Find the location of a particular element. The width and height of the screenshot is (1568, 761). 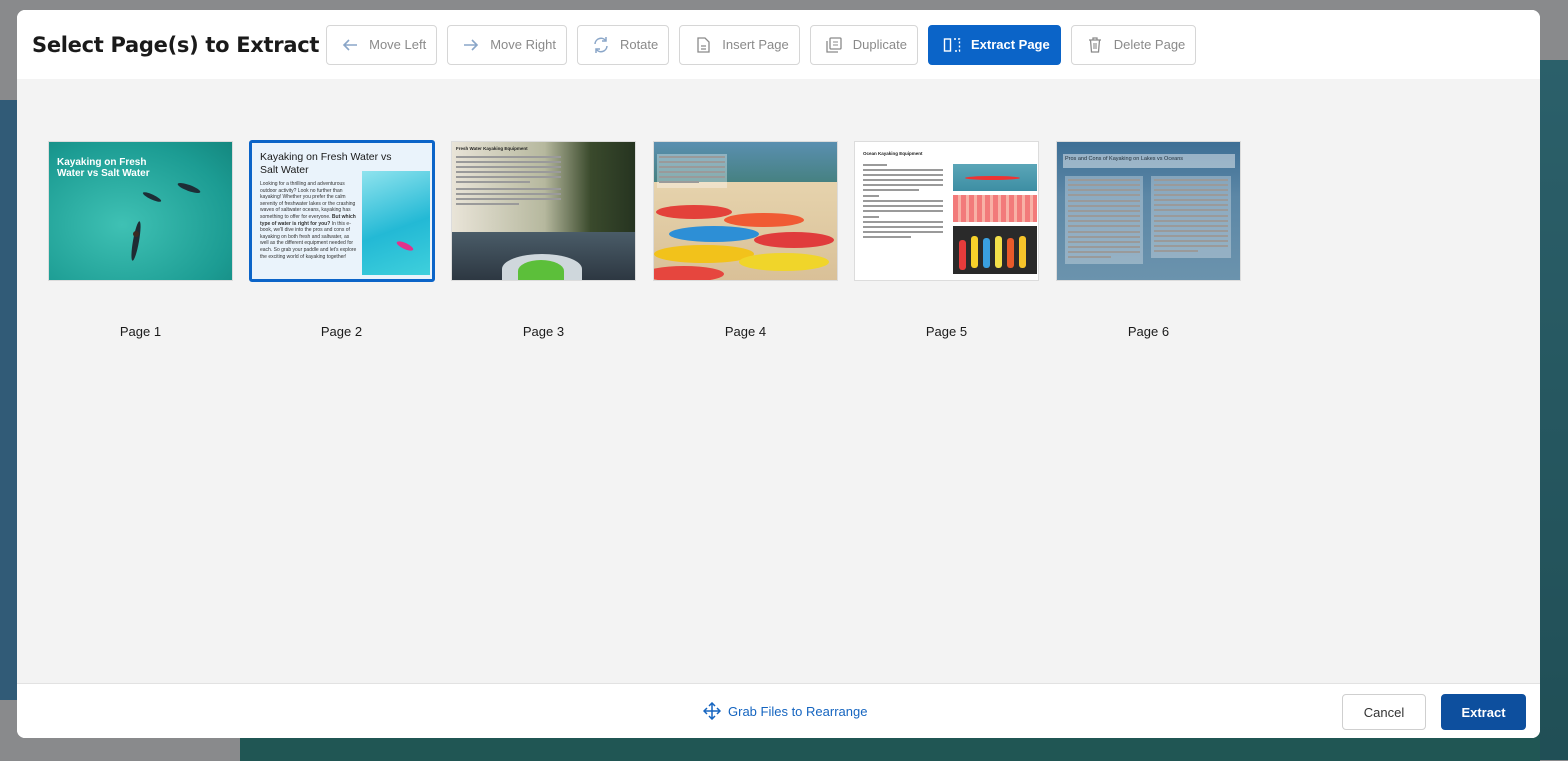

page-6-text-lines-left is located at coordinates (1104, 220).